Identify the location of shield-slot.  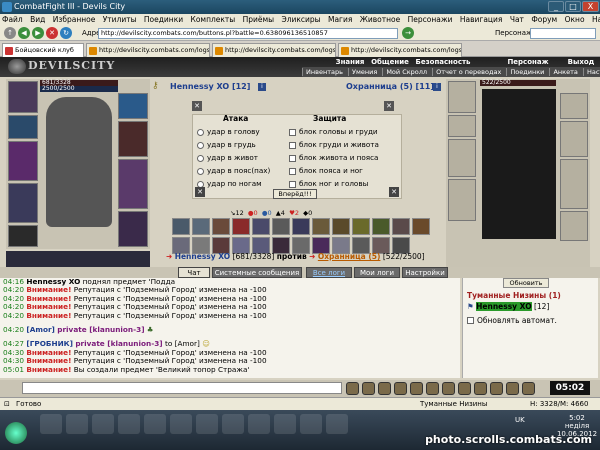
(133, 184).